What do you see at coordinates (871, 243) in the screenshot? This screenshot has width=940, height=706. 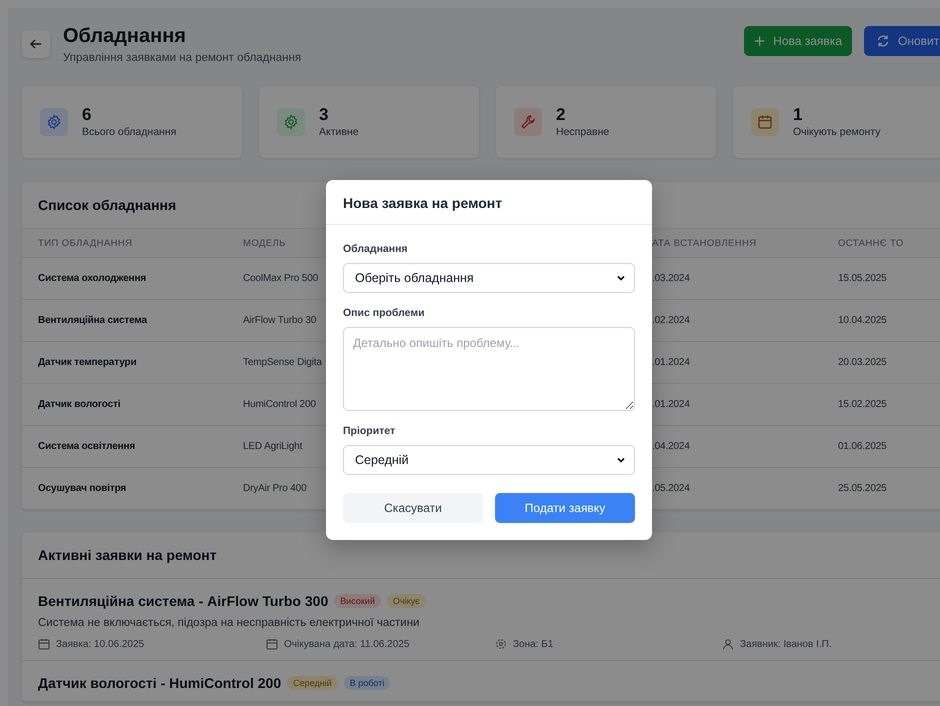 I see `column-header: ОСТАННЄ ТО` at bounding box center [871, 243].